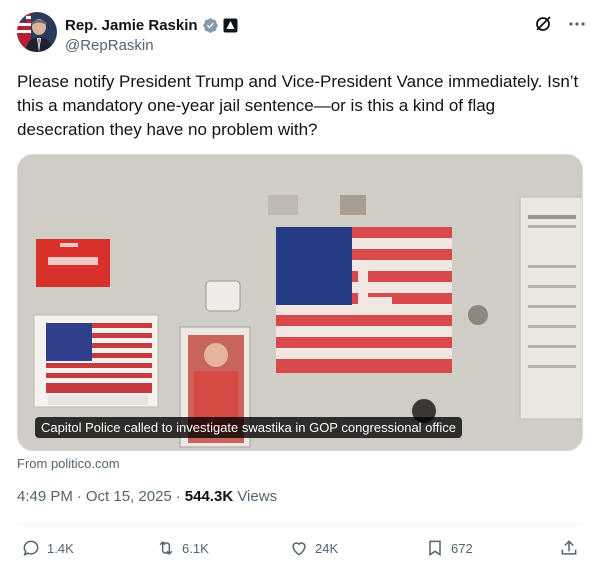 Image resolution: width=598 pixels, height=567 pixels. Describe the element at coordinates (195, 548) in the screenshot. I see `repost-count: 6.1K` at that location.